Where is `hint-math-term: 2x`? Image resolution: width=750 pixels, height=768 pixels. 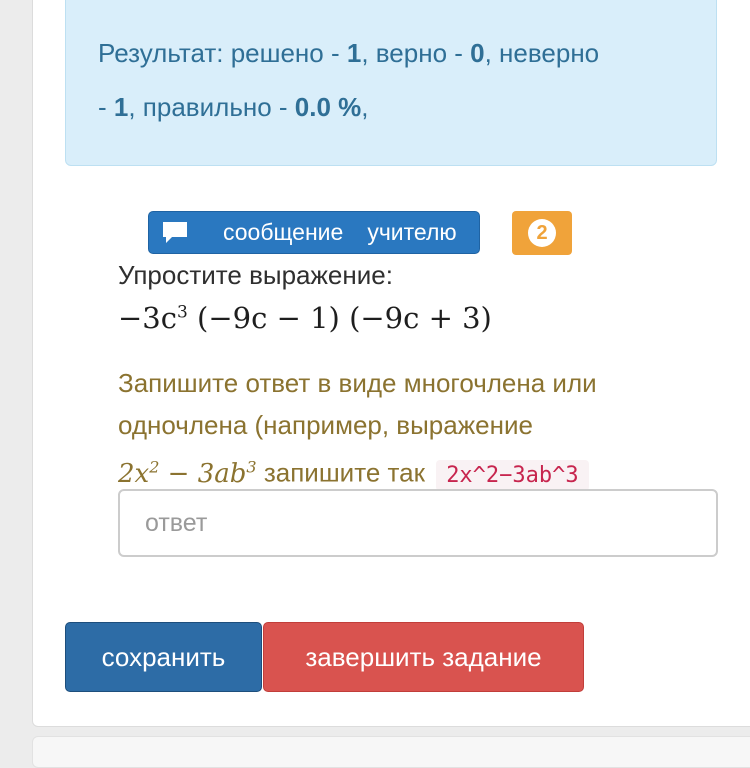 hint-math-term: 2x is located at coordinates (134, 473).